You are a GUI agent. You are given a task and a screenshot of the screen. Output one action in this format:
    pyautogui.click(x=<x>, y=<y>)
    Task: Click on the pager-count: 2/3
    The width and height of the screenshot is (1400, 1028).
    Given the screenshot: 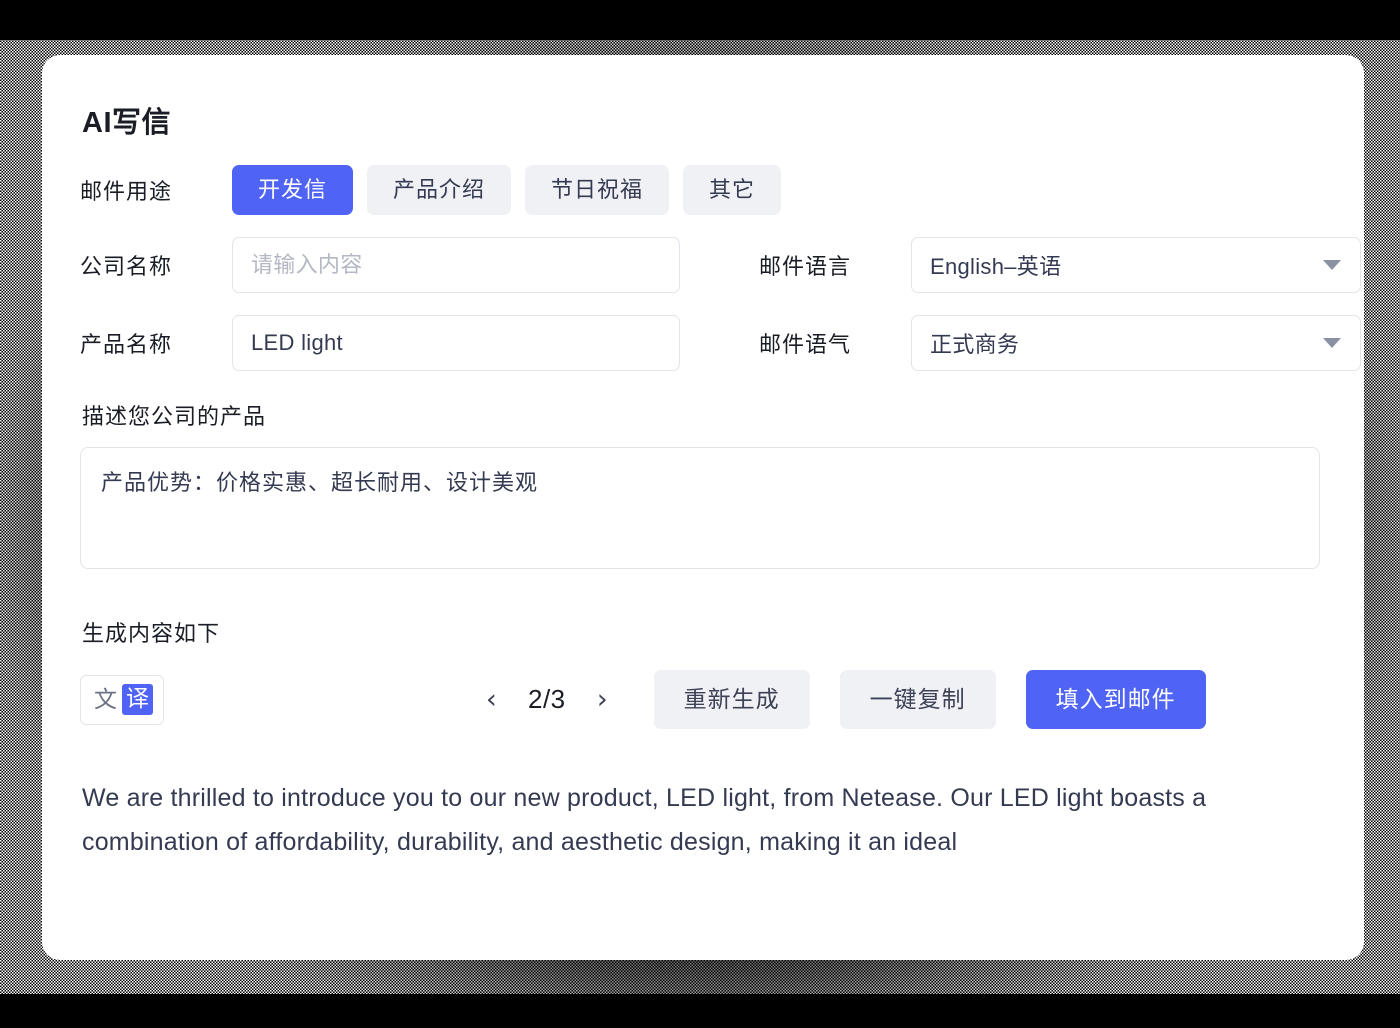 What is the action you would take?
    pyautogui.click(x=546, y=699)
    